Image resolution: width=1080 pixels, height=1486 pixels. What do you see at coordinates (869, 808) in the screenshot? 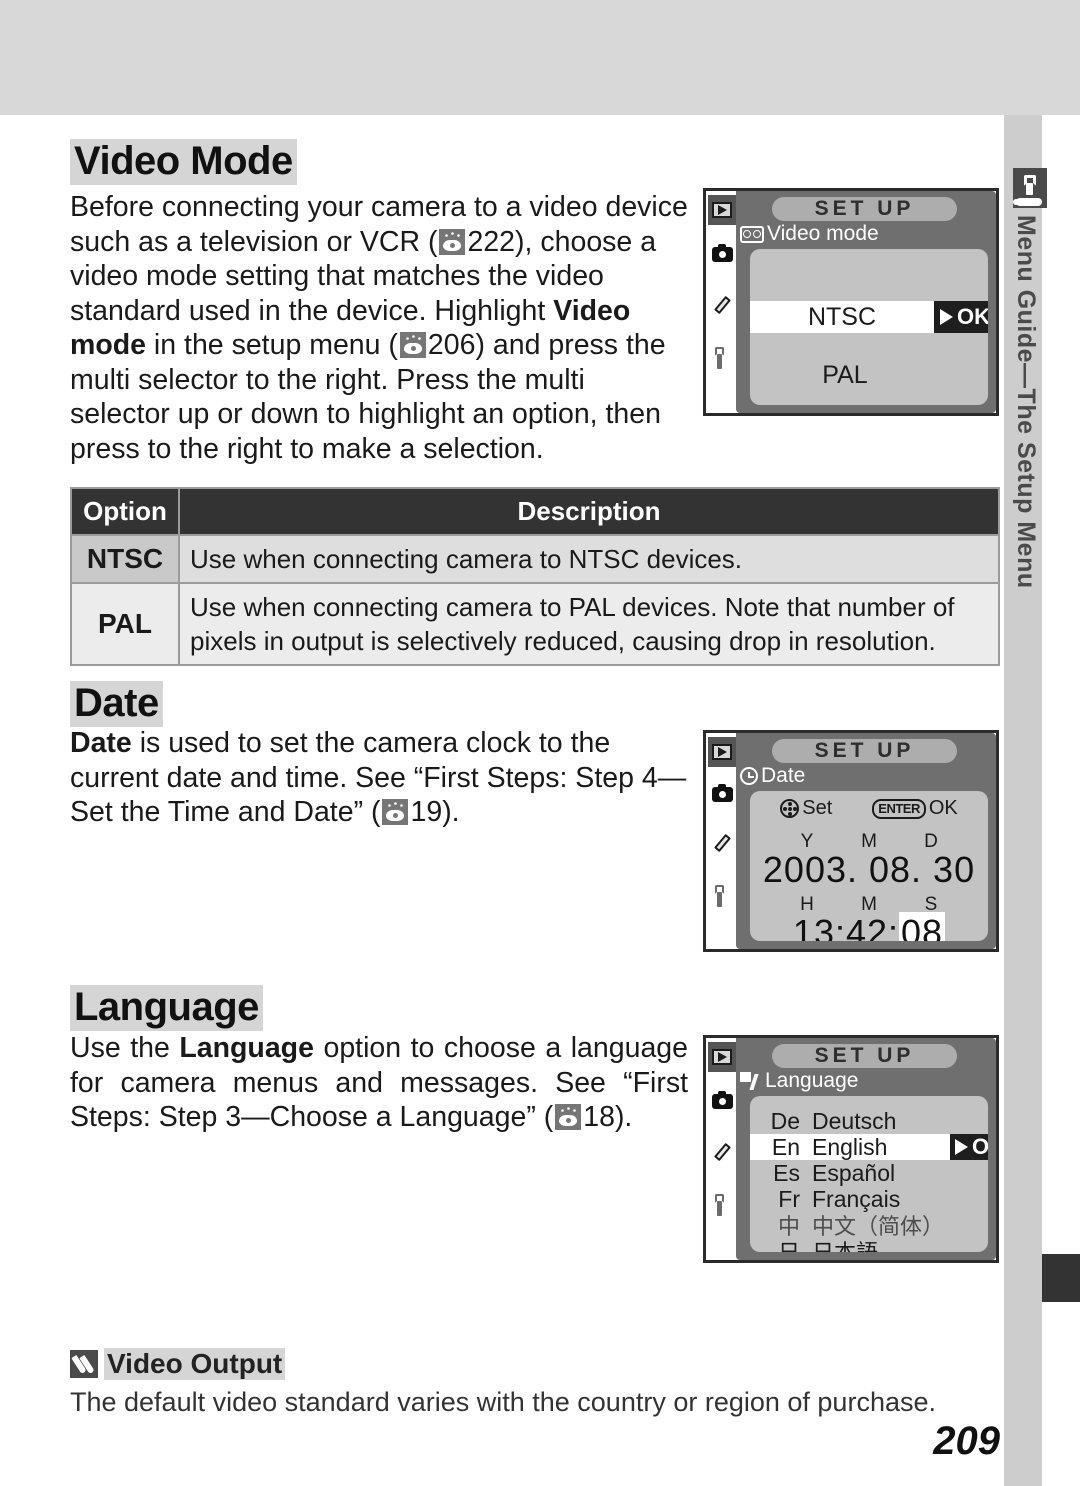
I see `lcd-date-hints: Set ENTER OK` at bounding box center [869, 808].